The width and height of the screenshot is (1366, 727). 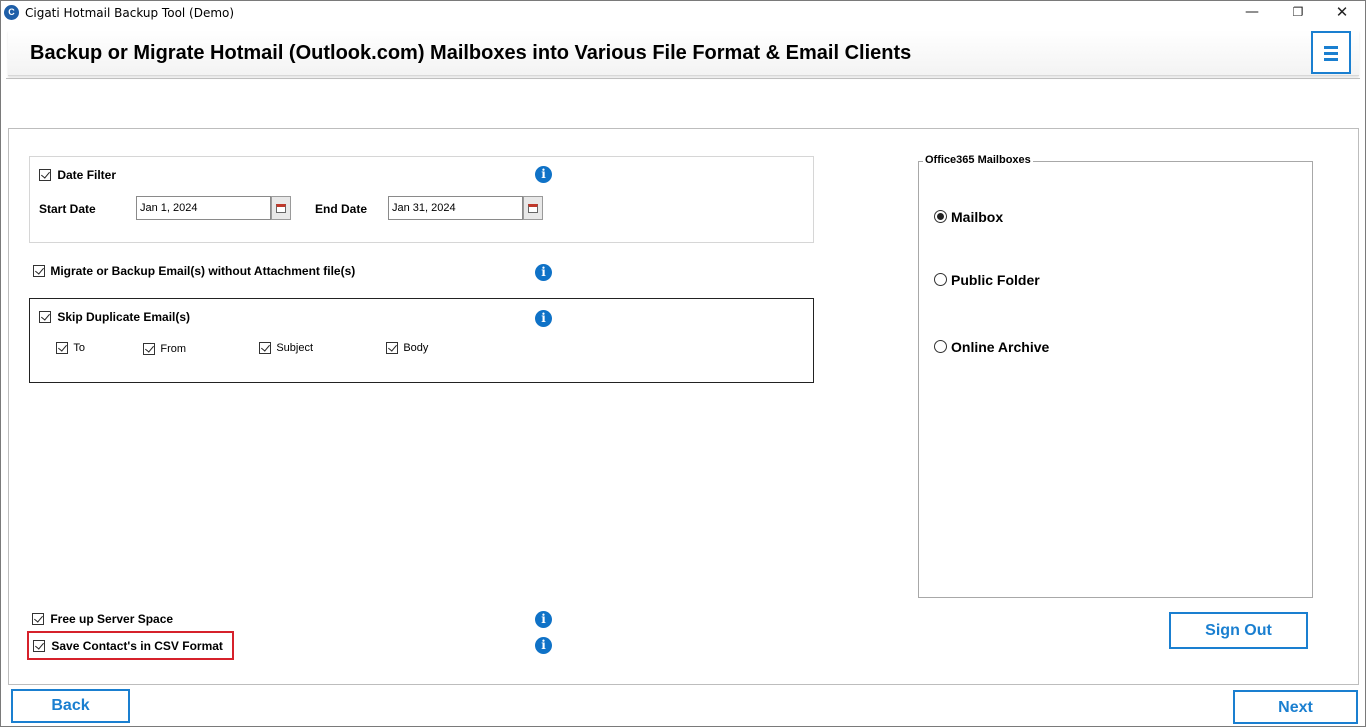 What do you see at coordinates (1331, 47) in the screenshot?
I see `hamburger-menu-icon` at bounding box center [1331, 47].